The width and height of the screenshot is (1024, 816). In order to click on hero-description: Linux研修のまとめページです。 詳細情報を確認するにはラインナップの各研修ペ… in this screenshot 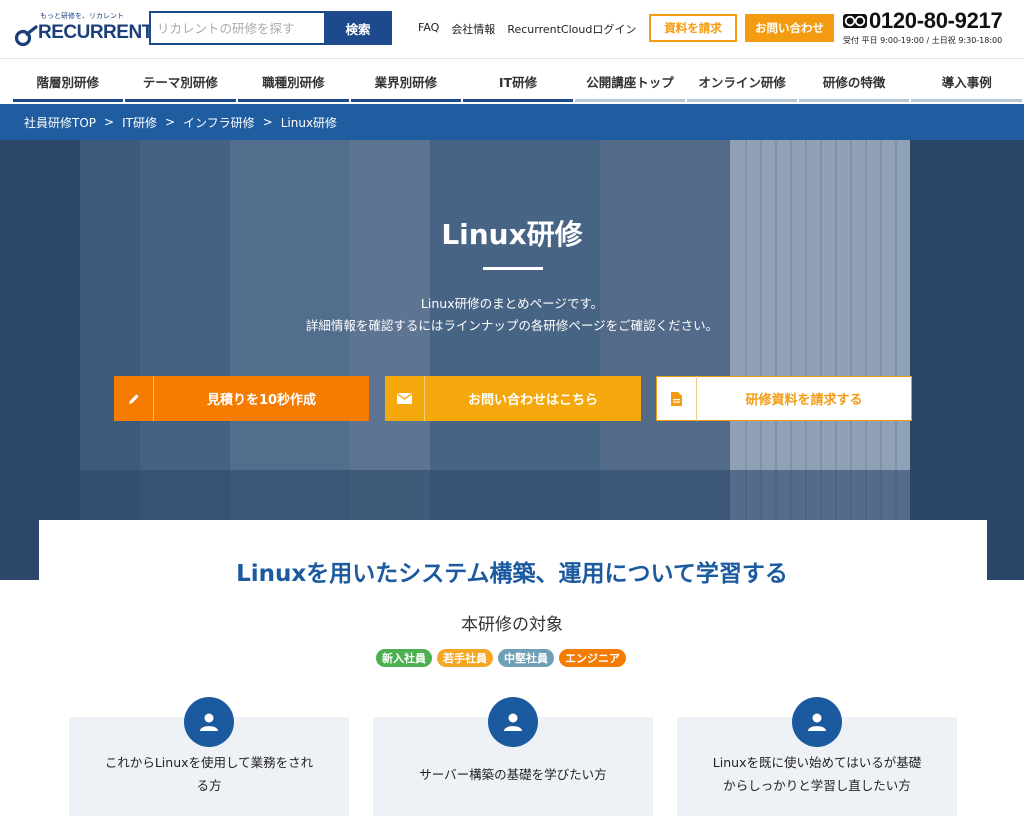, I will do `click(512, 315)`.